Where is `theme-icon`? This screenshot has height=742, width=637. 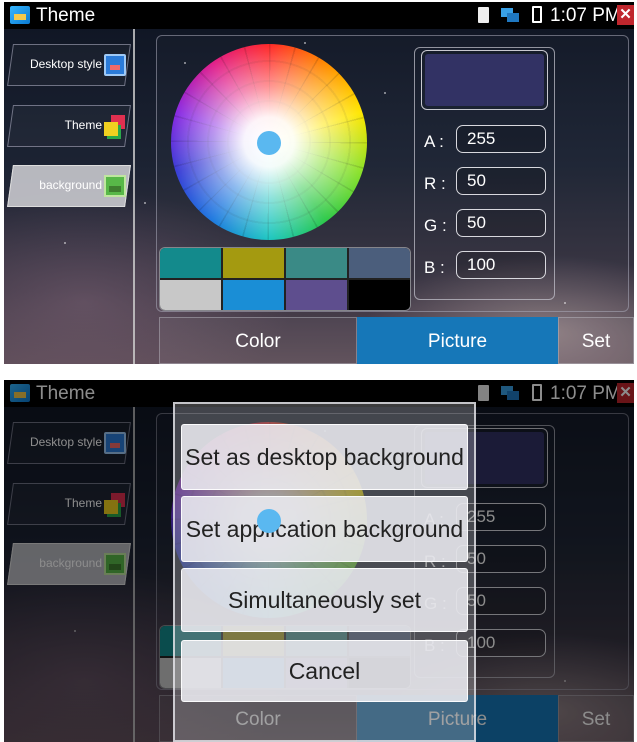
theme-icon is located at coordinates (115, 126).